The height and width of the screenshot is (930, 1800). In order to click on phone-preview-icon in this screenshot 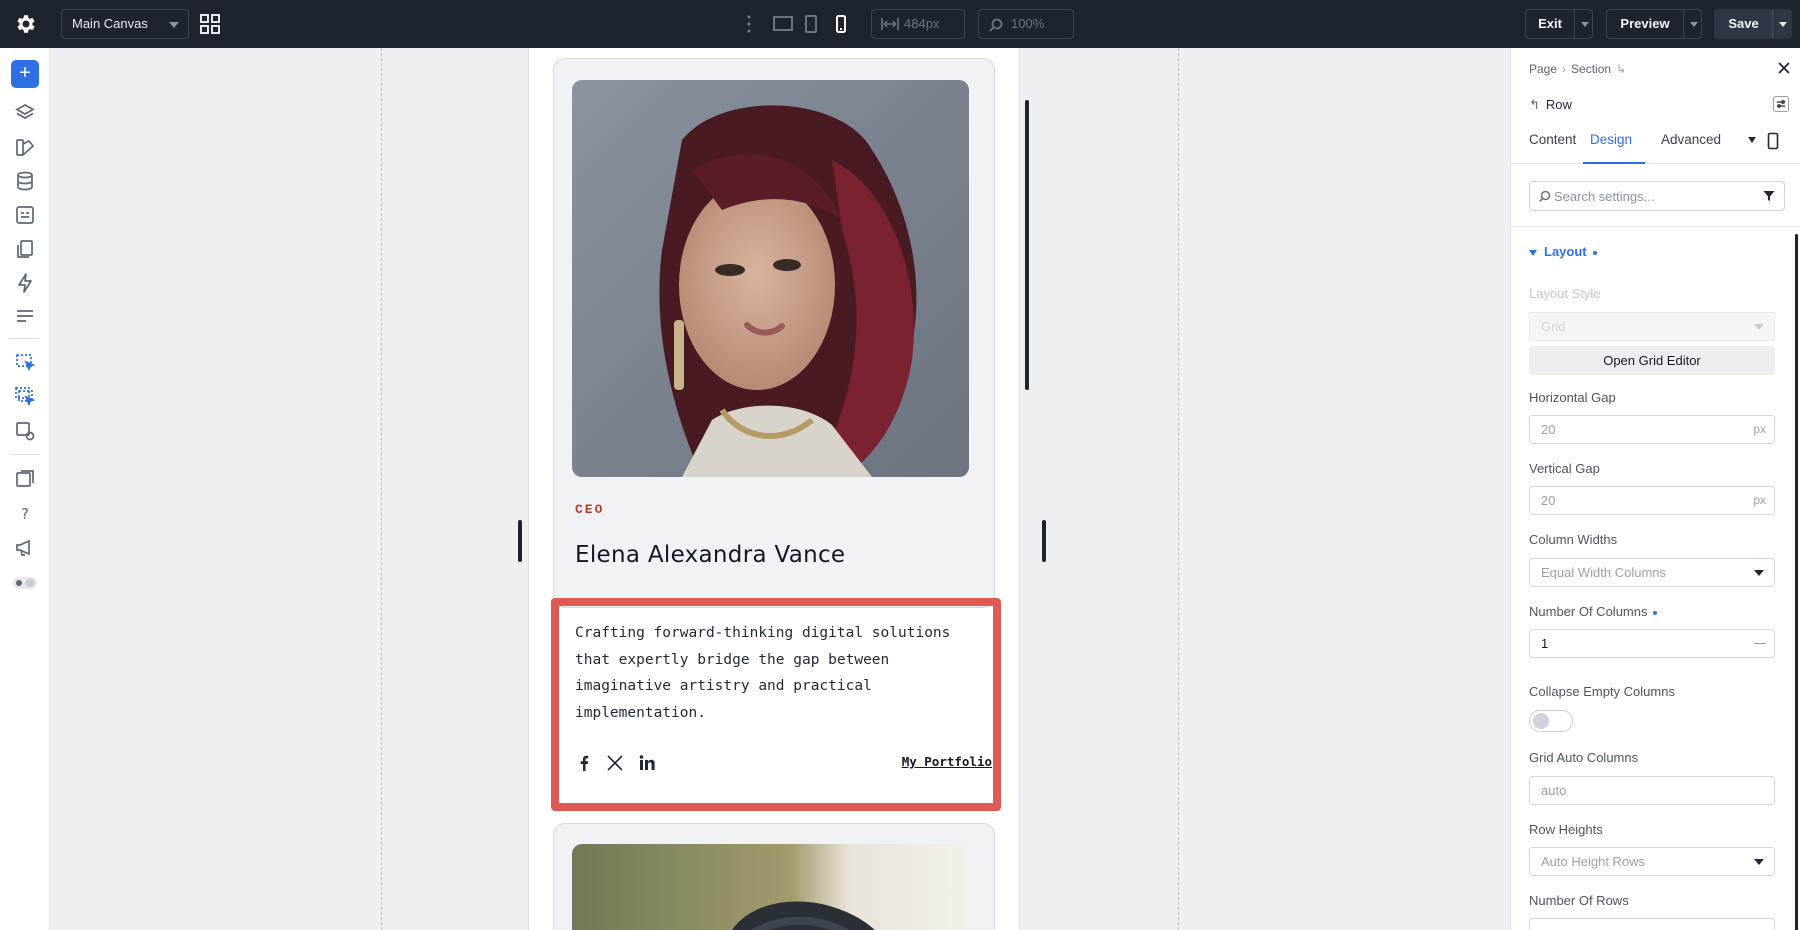, I will do `click(1773, 141)`.